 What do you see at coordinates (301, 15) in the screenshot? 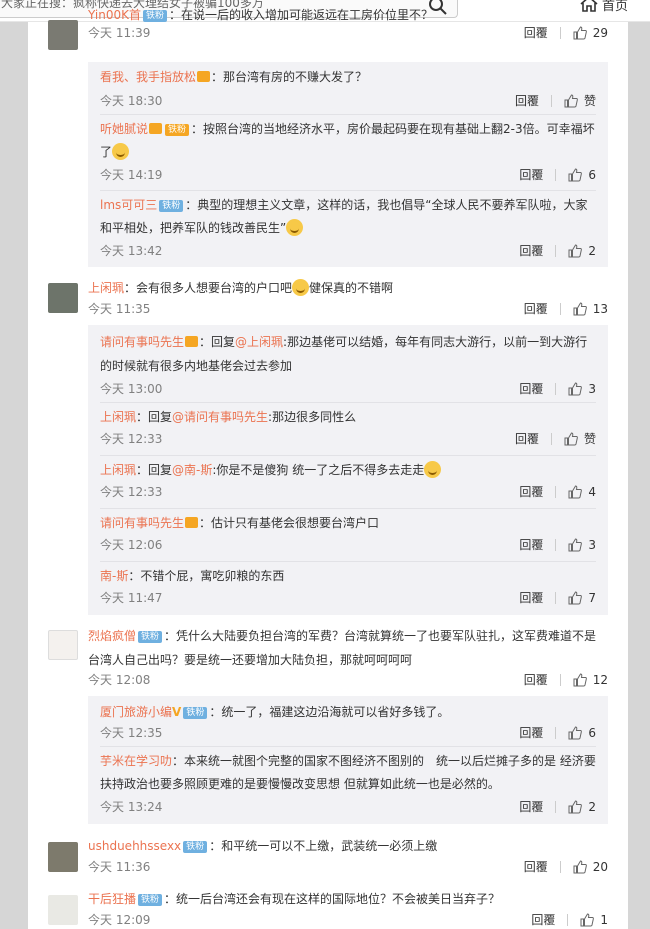
I see `comment-body: ：在说一后的收入增加可能返远在工房价位里不？` at bounding box center [301, 15].